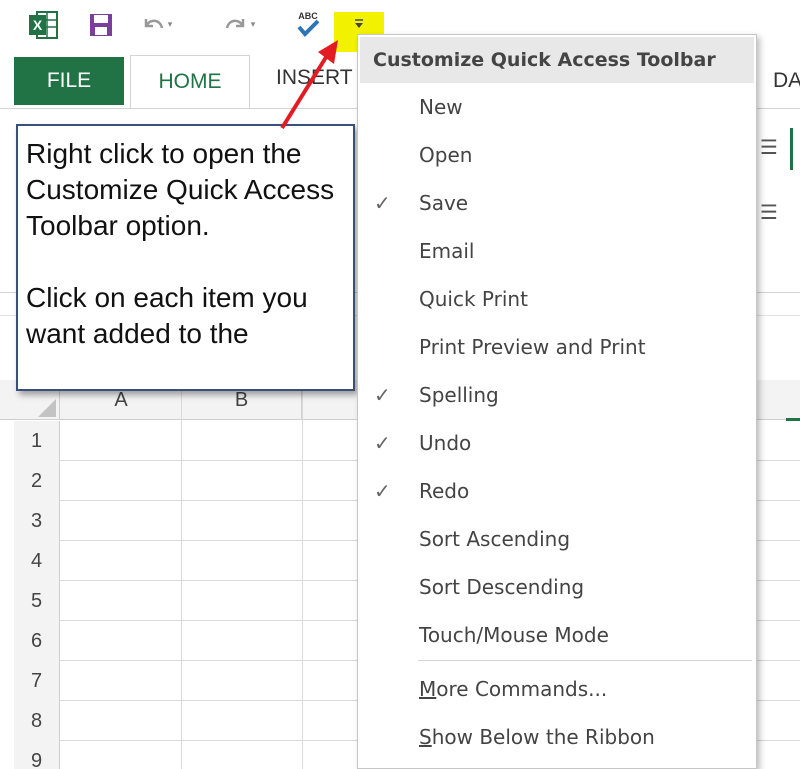  I want to click on excel-logo-icon: X, so click(43, 25).